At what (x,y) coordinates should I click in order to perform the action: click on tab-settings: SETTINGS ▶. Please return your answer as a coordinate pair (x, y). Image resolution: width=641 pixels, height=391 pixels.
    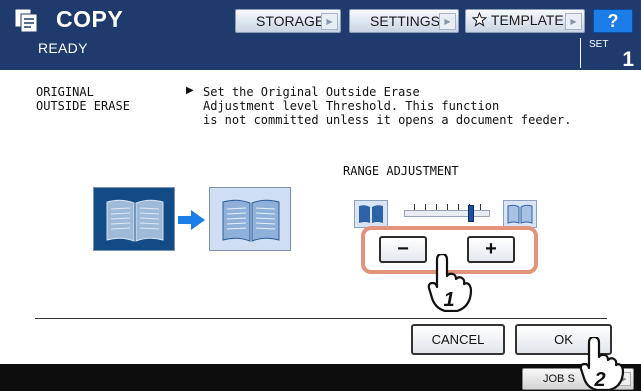
    Looking at the image, I should click on (404, 21).